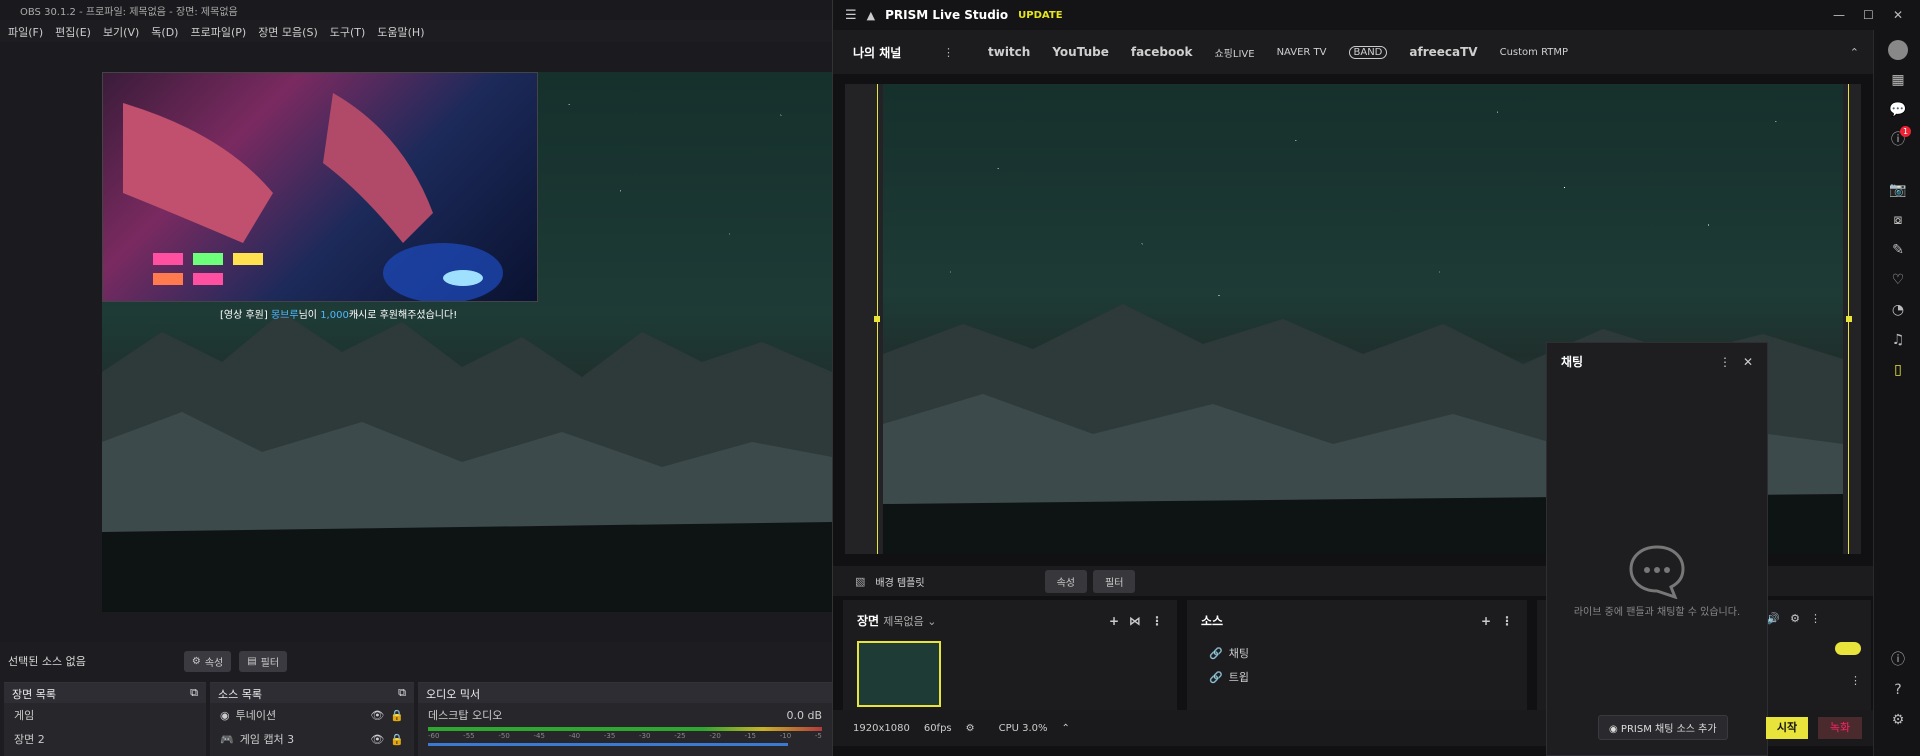 The image size is (1920, 756). Describe the element at coordinates (899, 674) in the screenshot. I see `scene-thumbnail` at that location.